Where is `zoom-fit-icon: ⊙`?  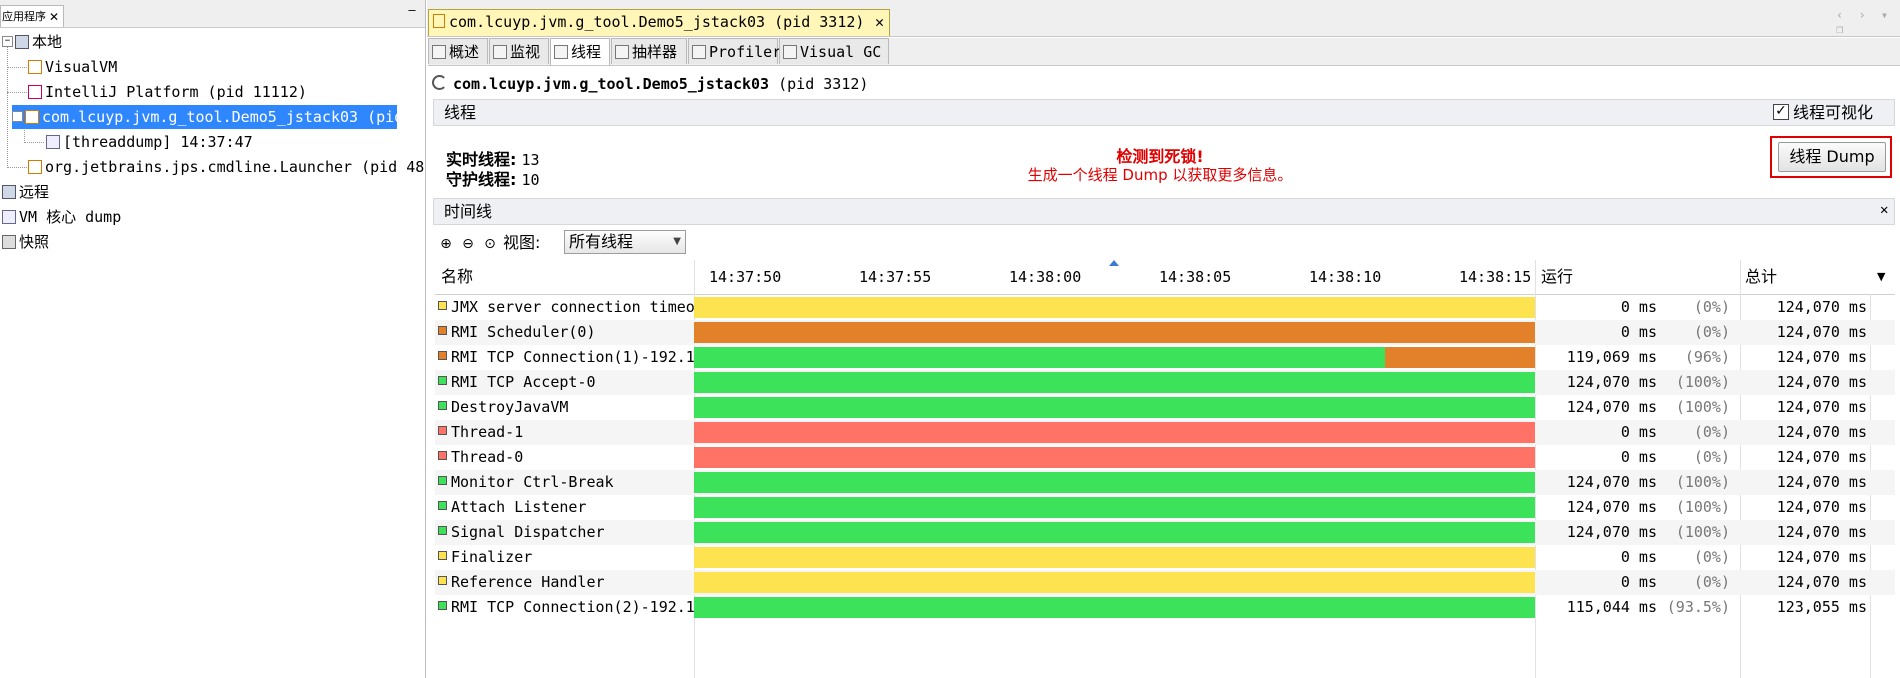
zoom-fit-icon: ⊙ is located at coordinates (490, 244).